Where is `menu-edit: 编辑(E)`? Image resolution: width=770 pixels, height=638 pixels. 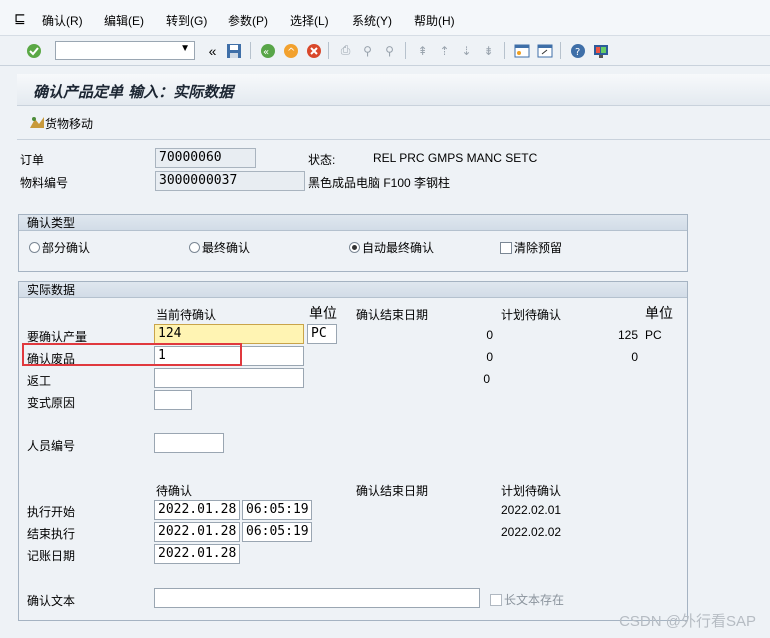 menu-edit: 编辑(E) is located at coordinates (124, 20).